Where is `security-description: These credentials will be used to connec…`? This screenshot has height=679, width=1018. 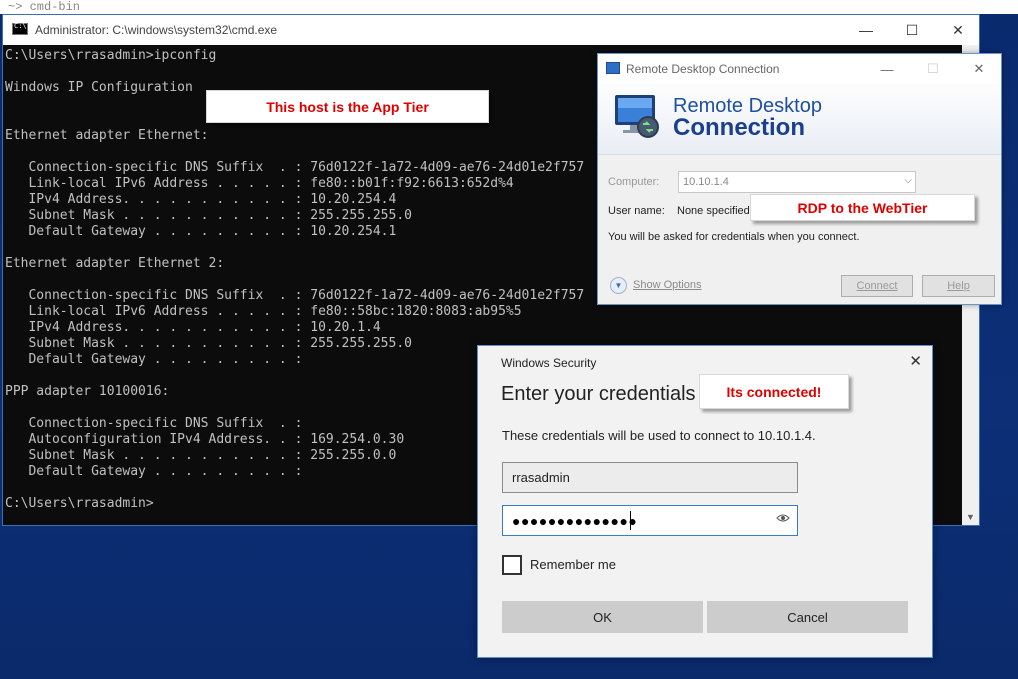 security-description: These credentials will be used to connec… is located at coordinates (659, 435).